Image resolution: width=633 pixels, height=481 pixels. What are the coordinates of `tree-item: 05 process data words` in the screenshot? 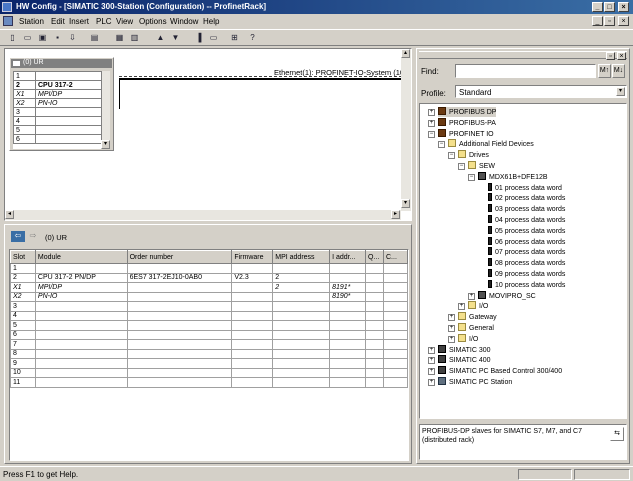 It's located at (526, 230).